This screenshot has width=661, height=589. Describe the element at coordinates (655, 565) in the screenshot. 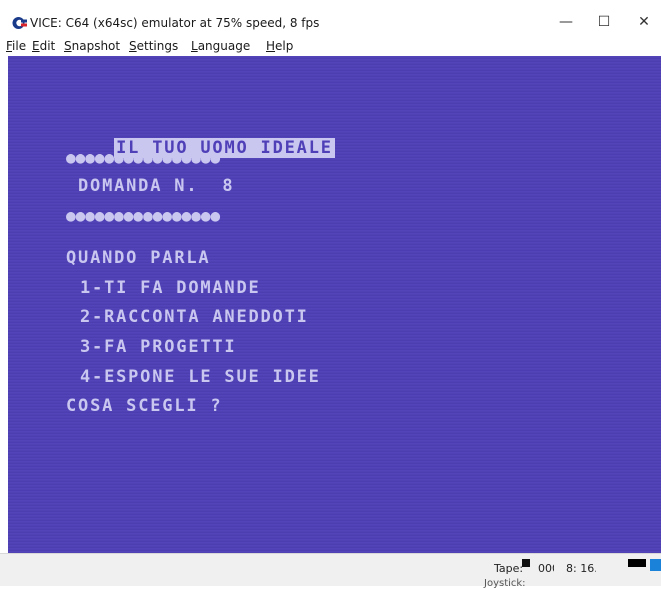

I see `status-indicator-icon` at that location.